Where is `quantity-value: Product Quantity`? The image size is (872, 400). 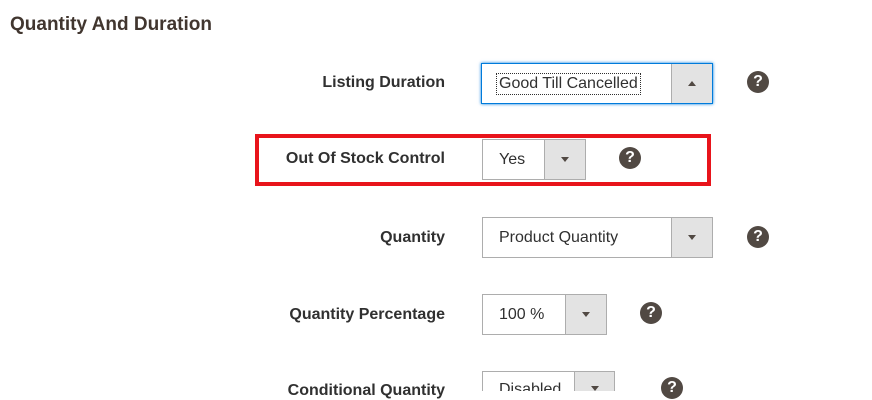
quantity-value: Product Quantity is located at coordinates (559, 237).